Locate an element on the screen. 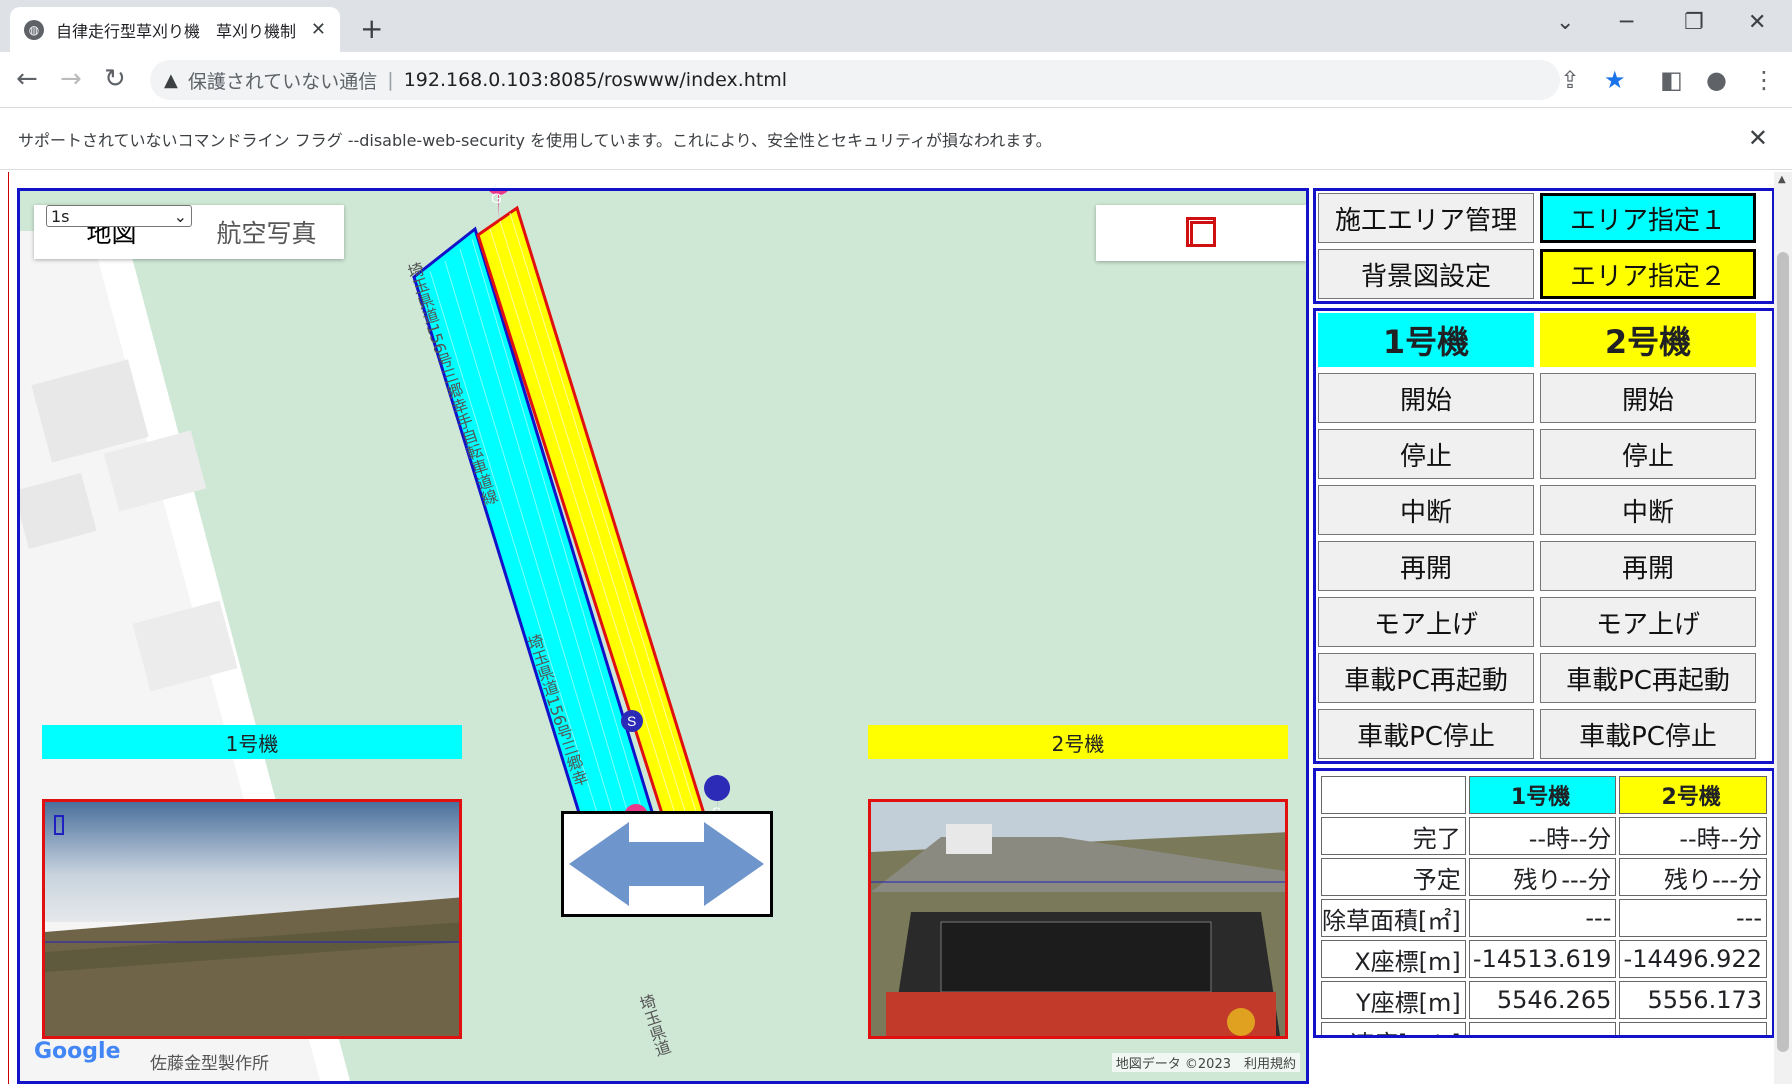 The image size is (1792, 1084). fullscreen-control is located at coordinates (1201, 233).